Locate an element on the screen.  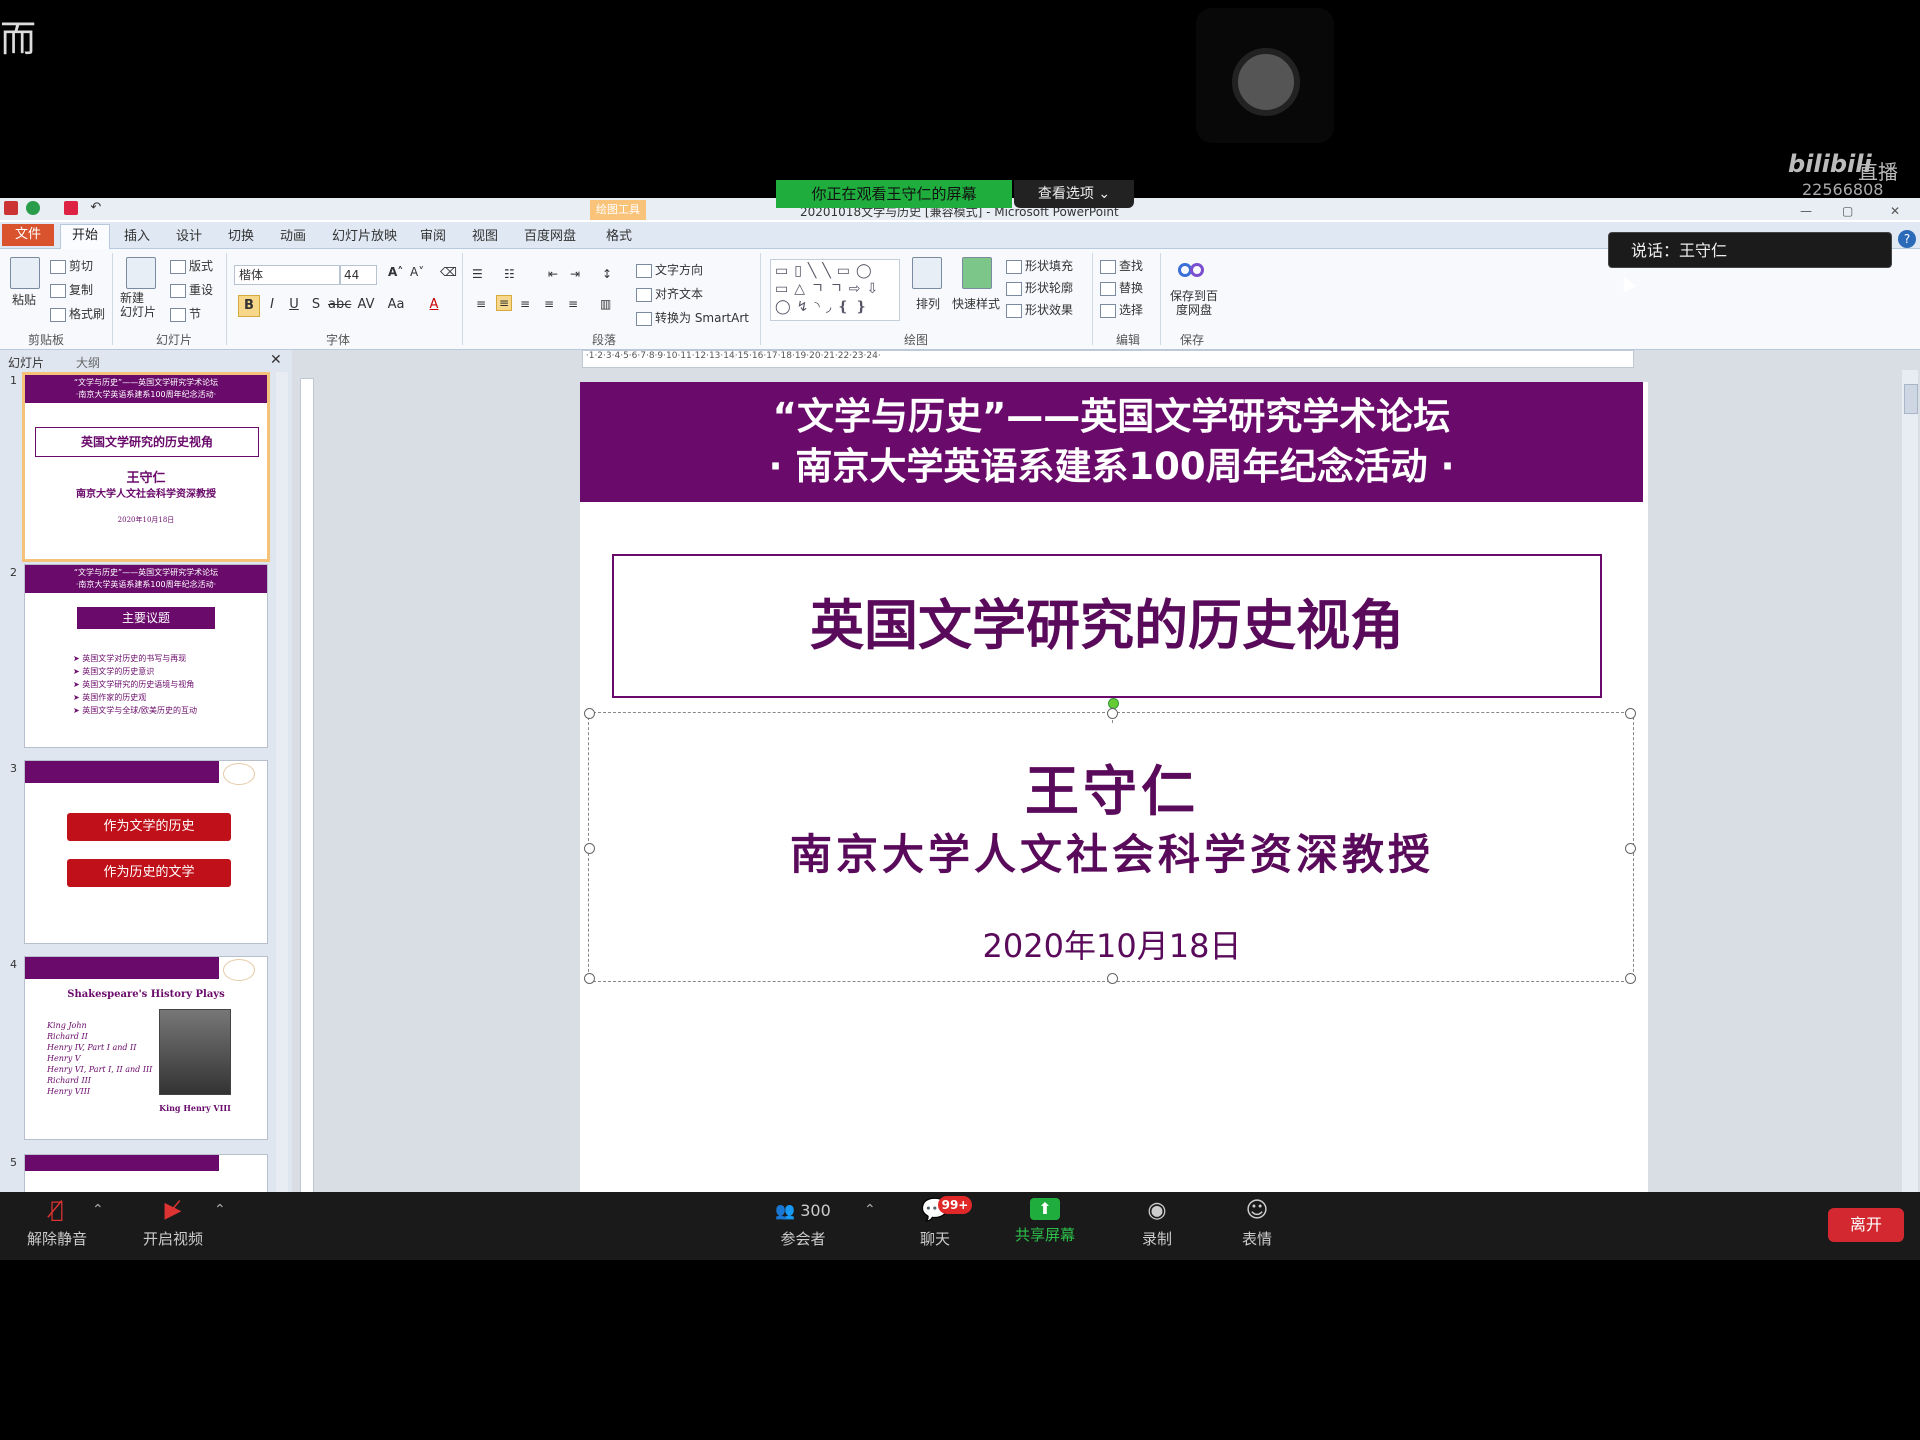
font-name-select: 楷体 is located at coordinates (287, 275).